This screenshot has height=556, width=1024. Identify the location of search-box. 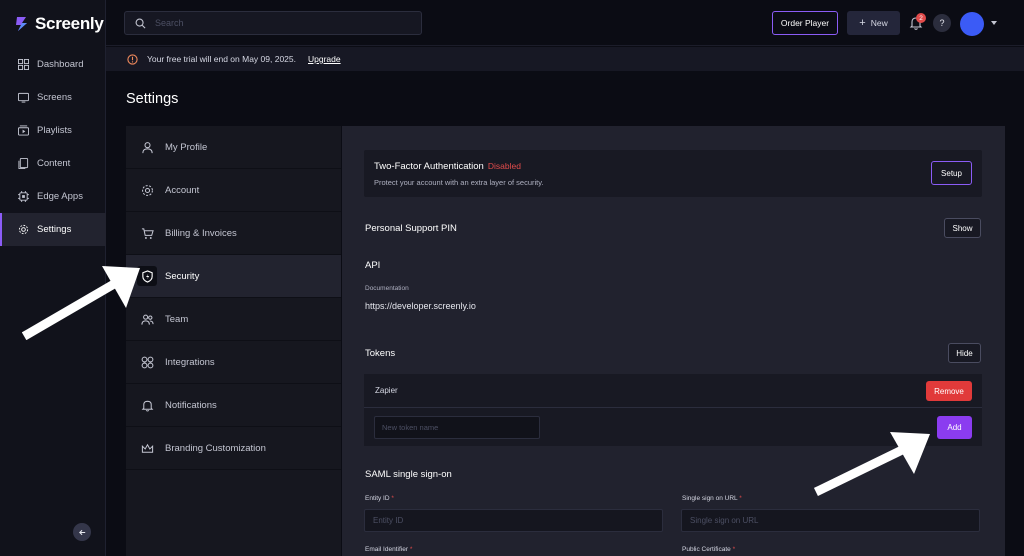
(273, 23).